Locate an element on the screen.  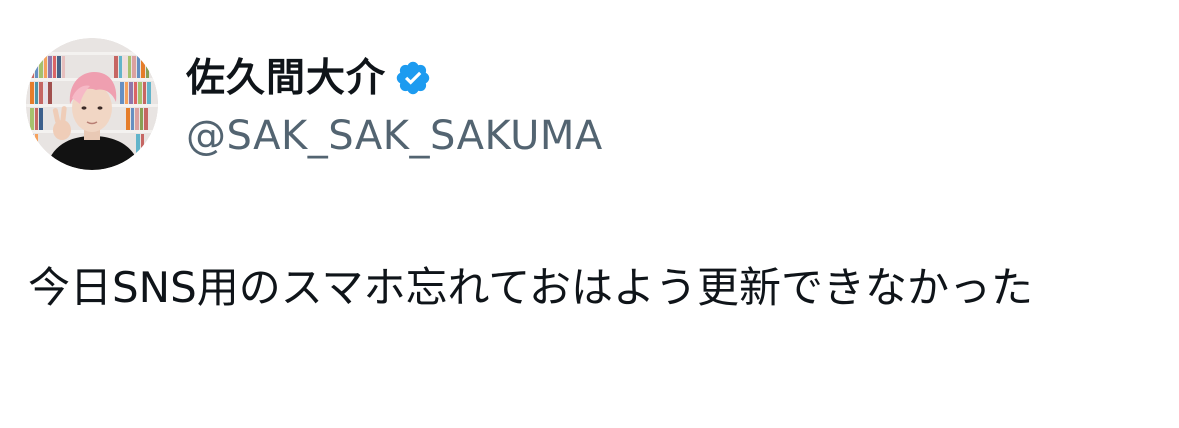
avatar is located at coordinates (92, 104).